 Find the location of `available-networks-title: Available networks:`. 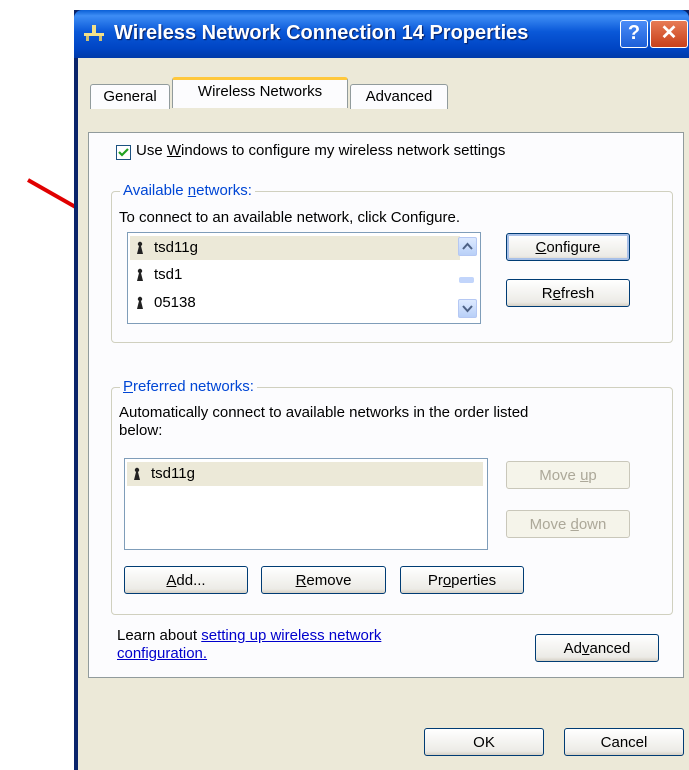

available-networks-title: Available networks: is located at coordinates (187, 190).